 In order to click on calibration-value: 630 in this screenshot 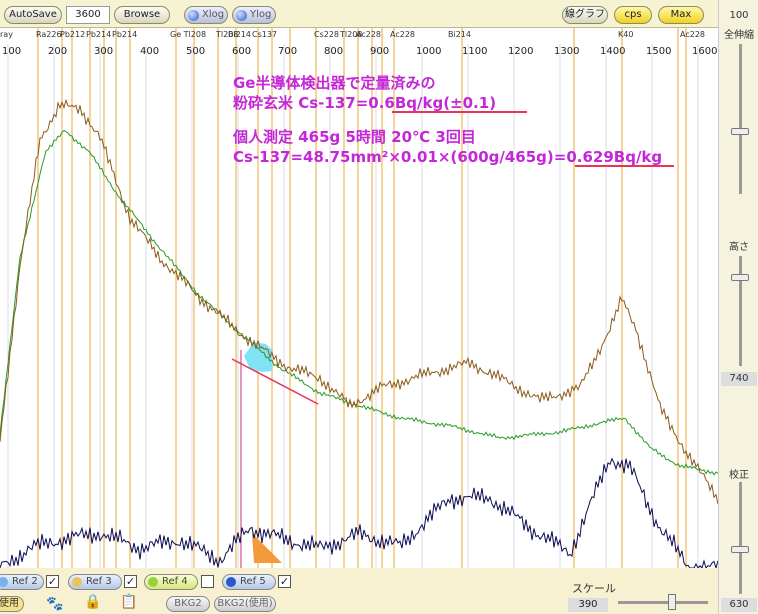, I will do `click(739, 605)`.